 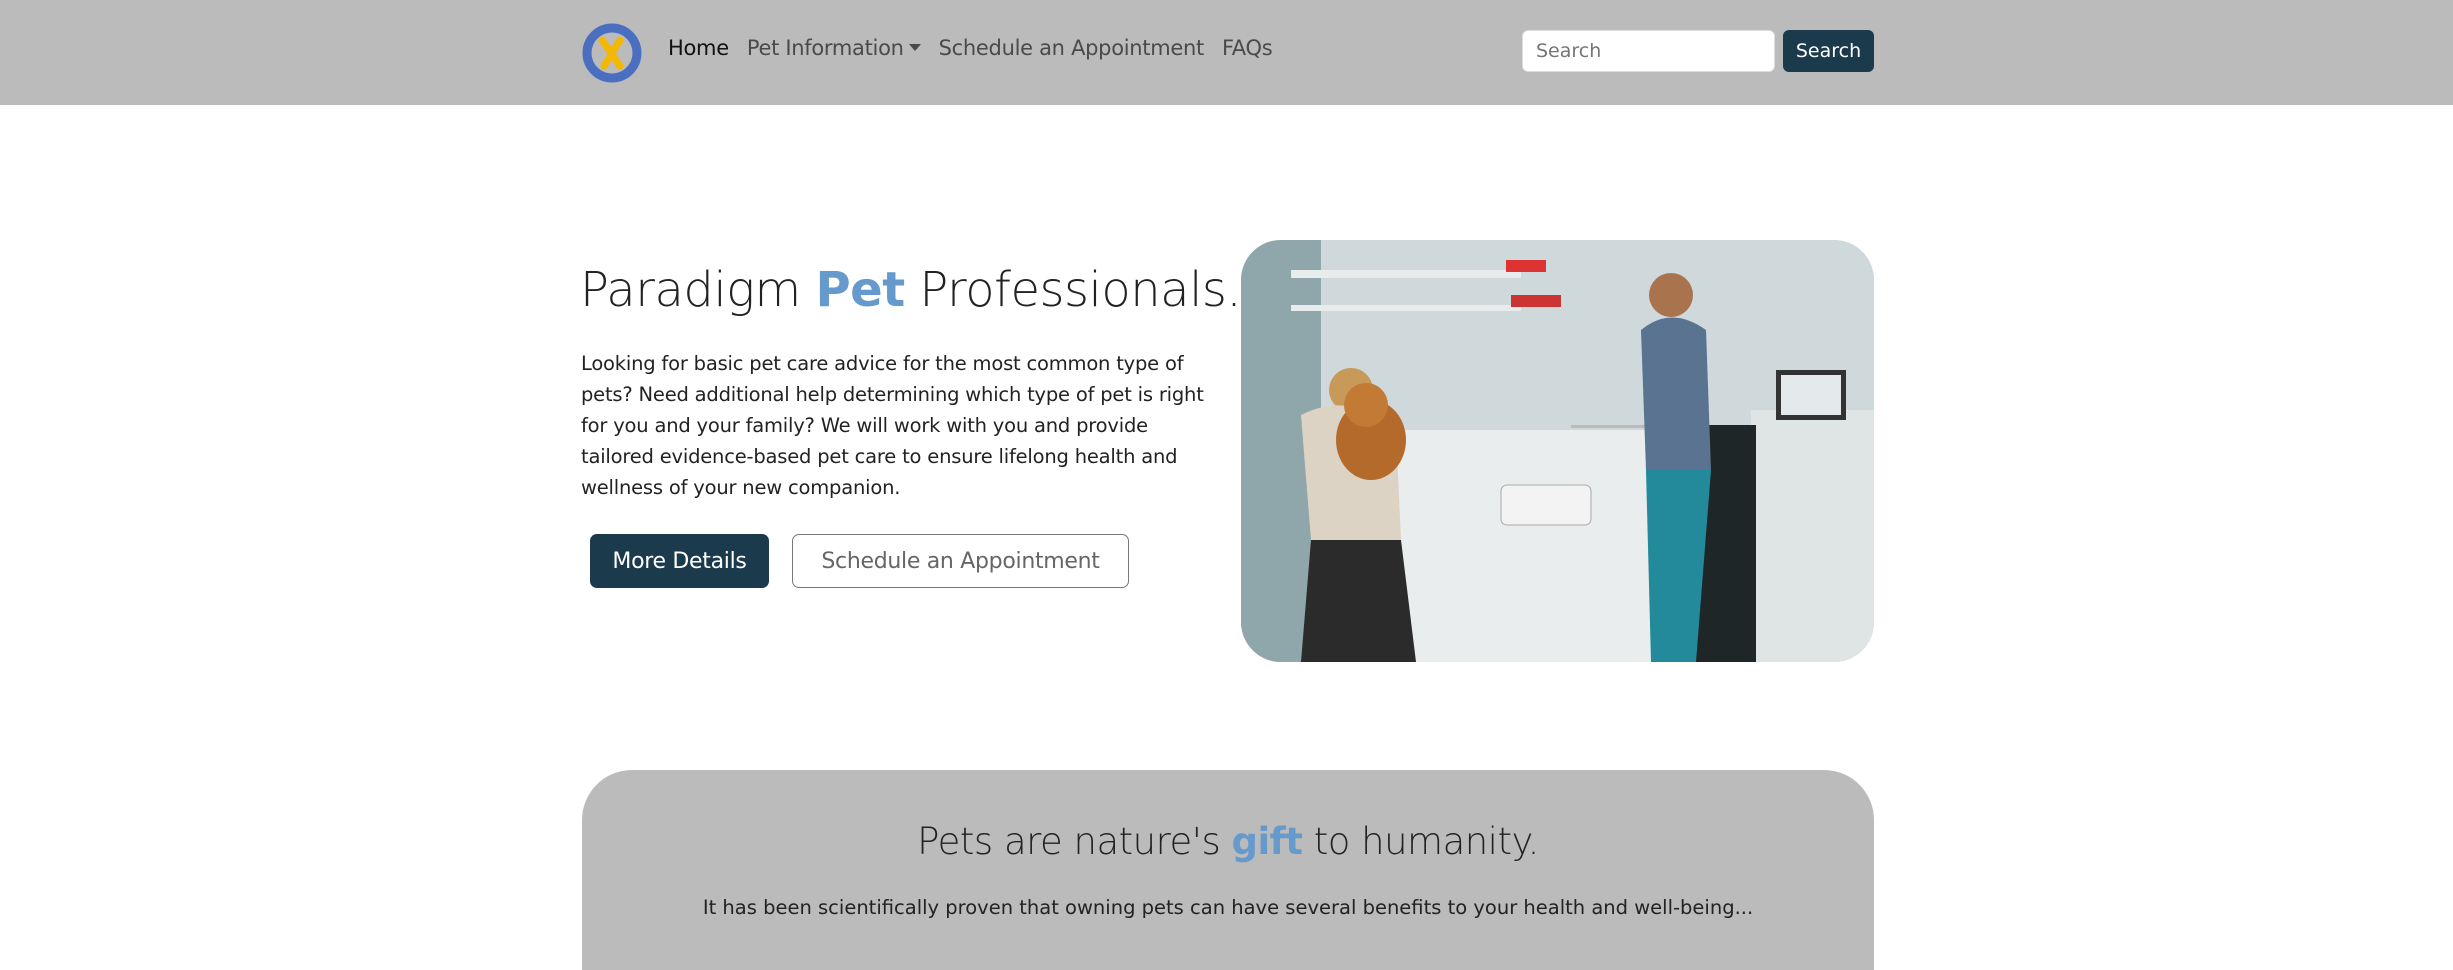 I want to click on hero-title-accent: Pet, so click(x=860, y=290).